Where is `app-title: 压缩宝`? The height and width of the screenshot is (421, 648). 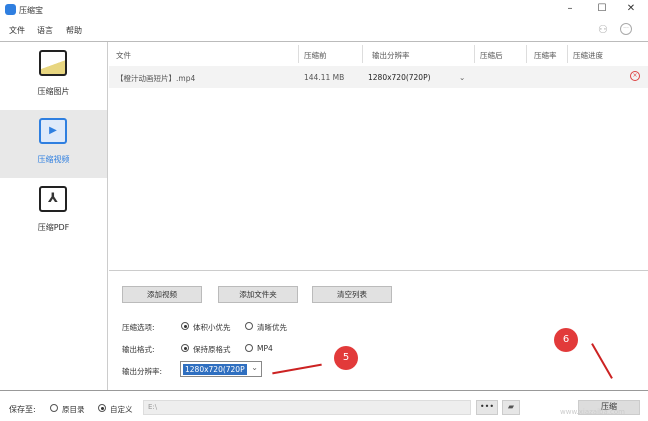 app-title: 压缩宝 is located at coordinates (31, 10).